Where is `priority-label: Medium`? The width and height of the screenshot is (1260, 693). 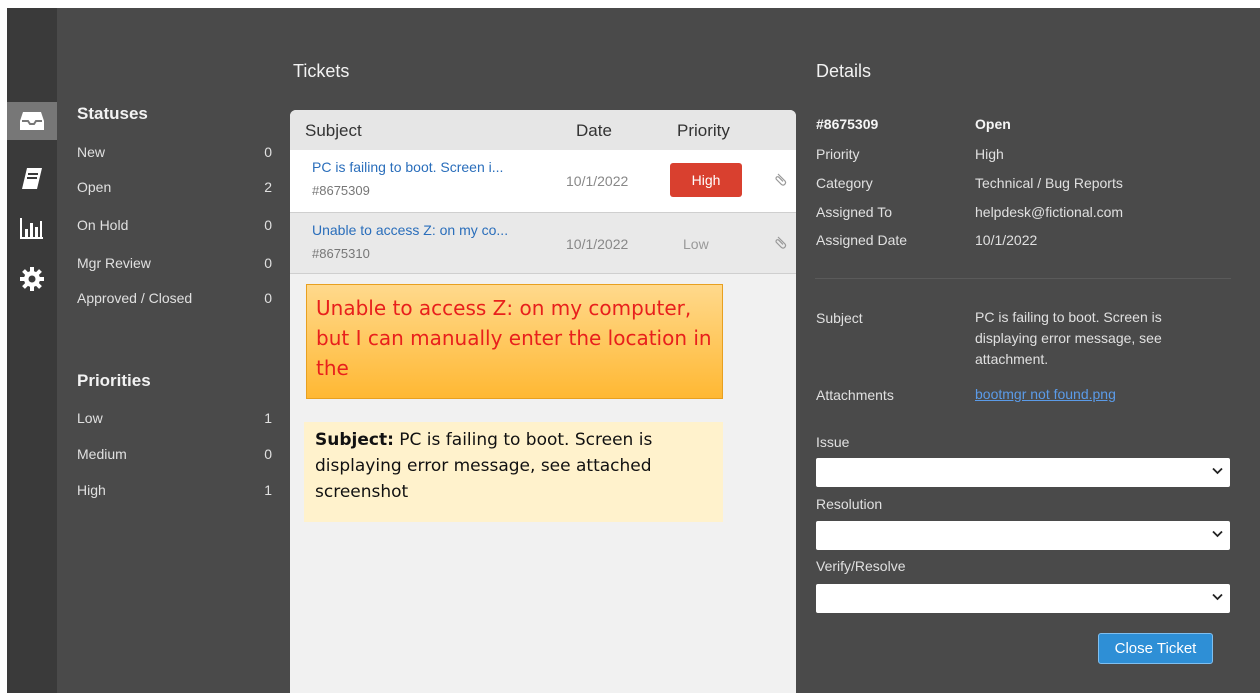 priority-label: Medium is located at coordinates (102, 454).